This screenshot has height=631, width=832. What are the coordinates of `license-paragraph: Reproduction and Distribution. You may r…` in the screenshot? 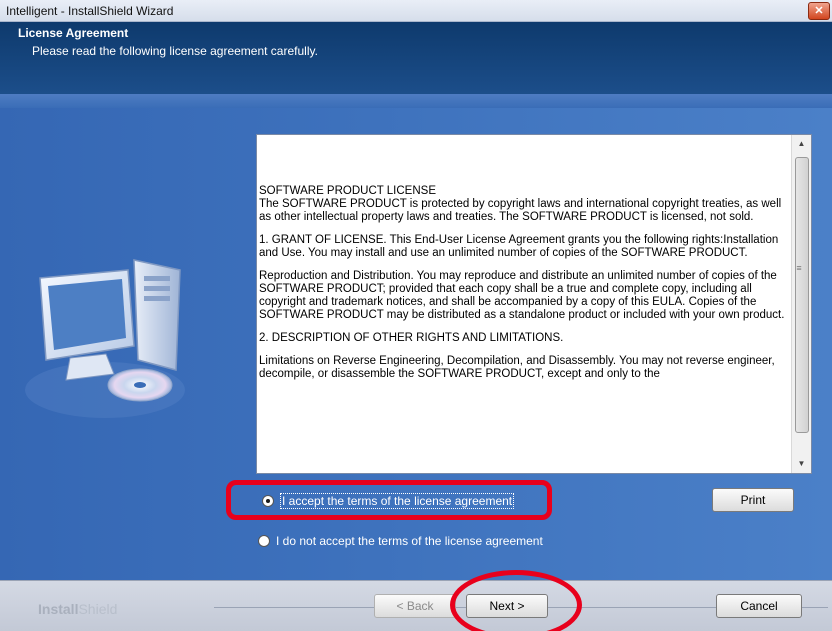 It's located at (522, 295).